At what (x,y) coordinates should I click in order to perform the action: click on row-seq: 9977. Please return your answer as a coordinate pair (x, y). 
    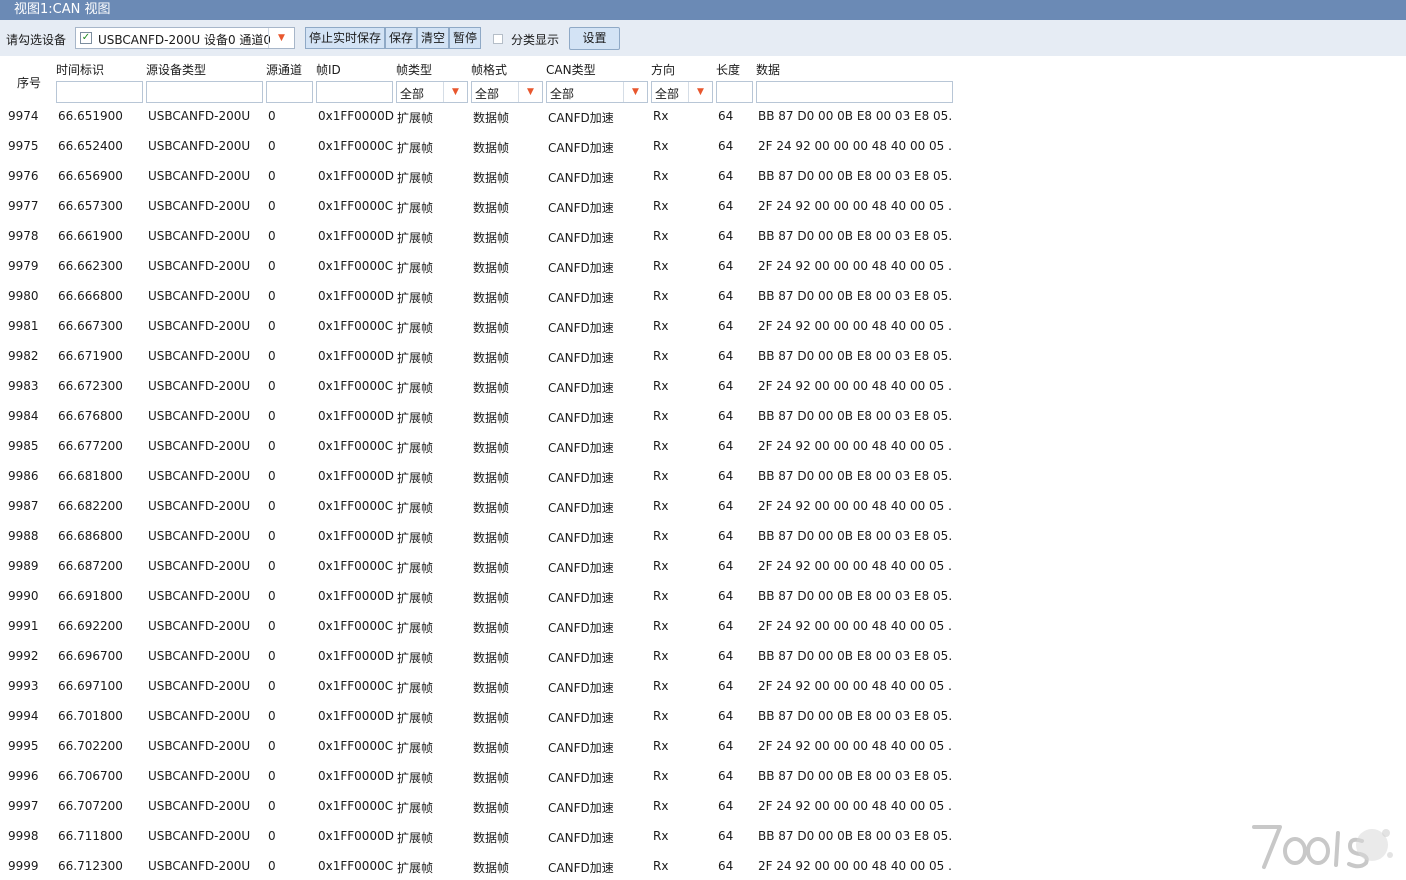
    Looking at the image, I should click on (23, 206).